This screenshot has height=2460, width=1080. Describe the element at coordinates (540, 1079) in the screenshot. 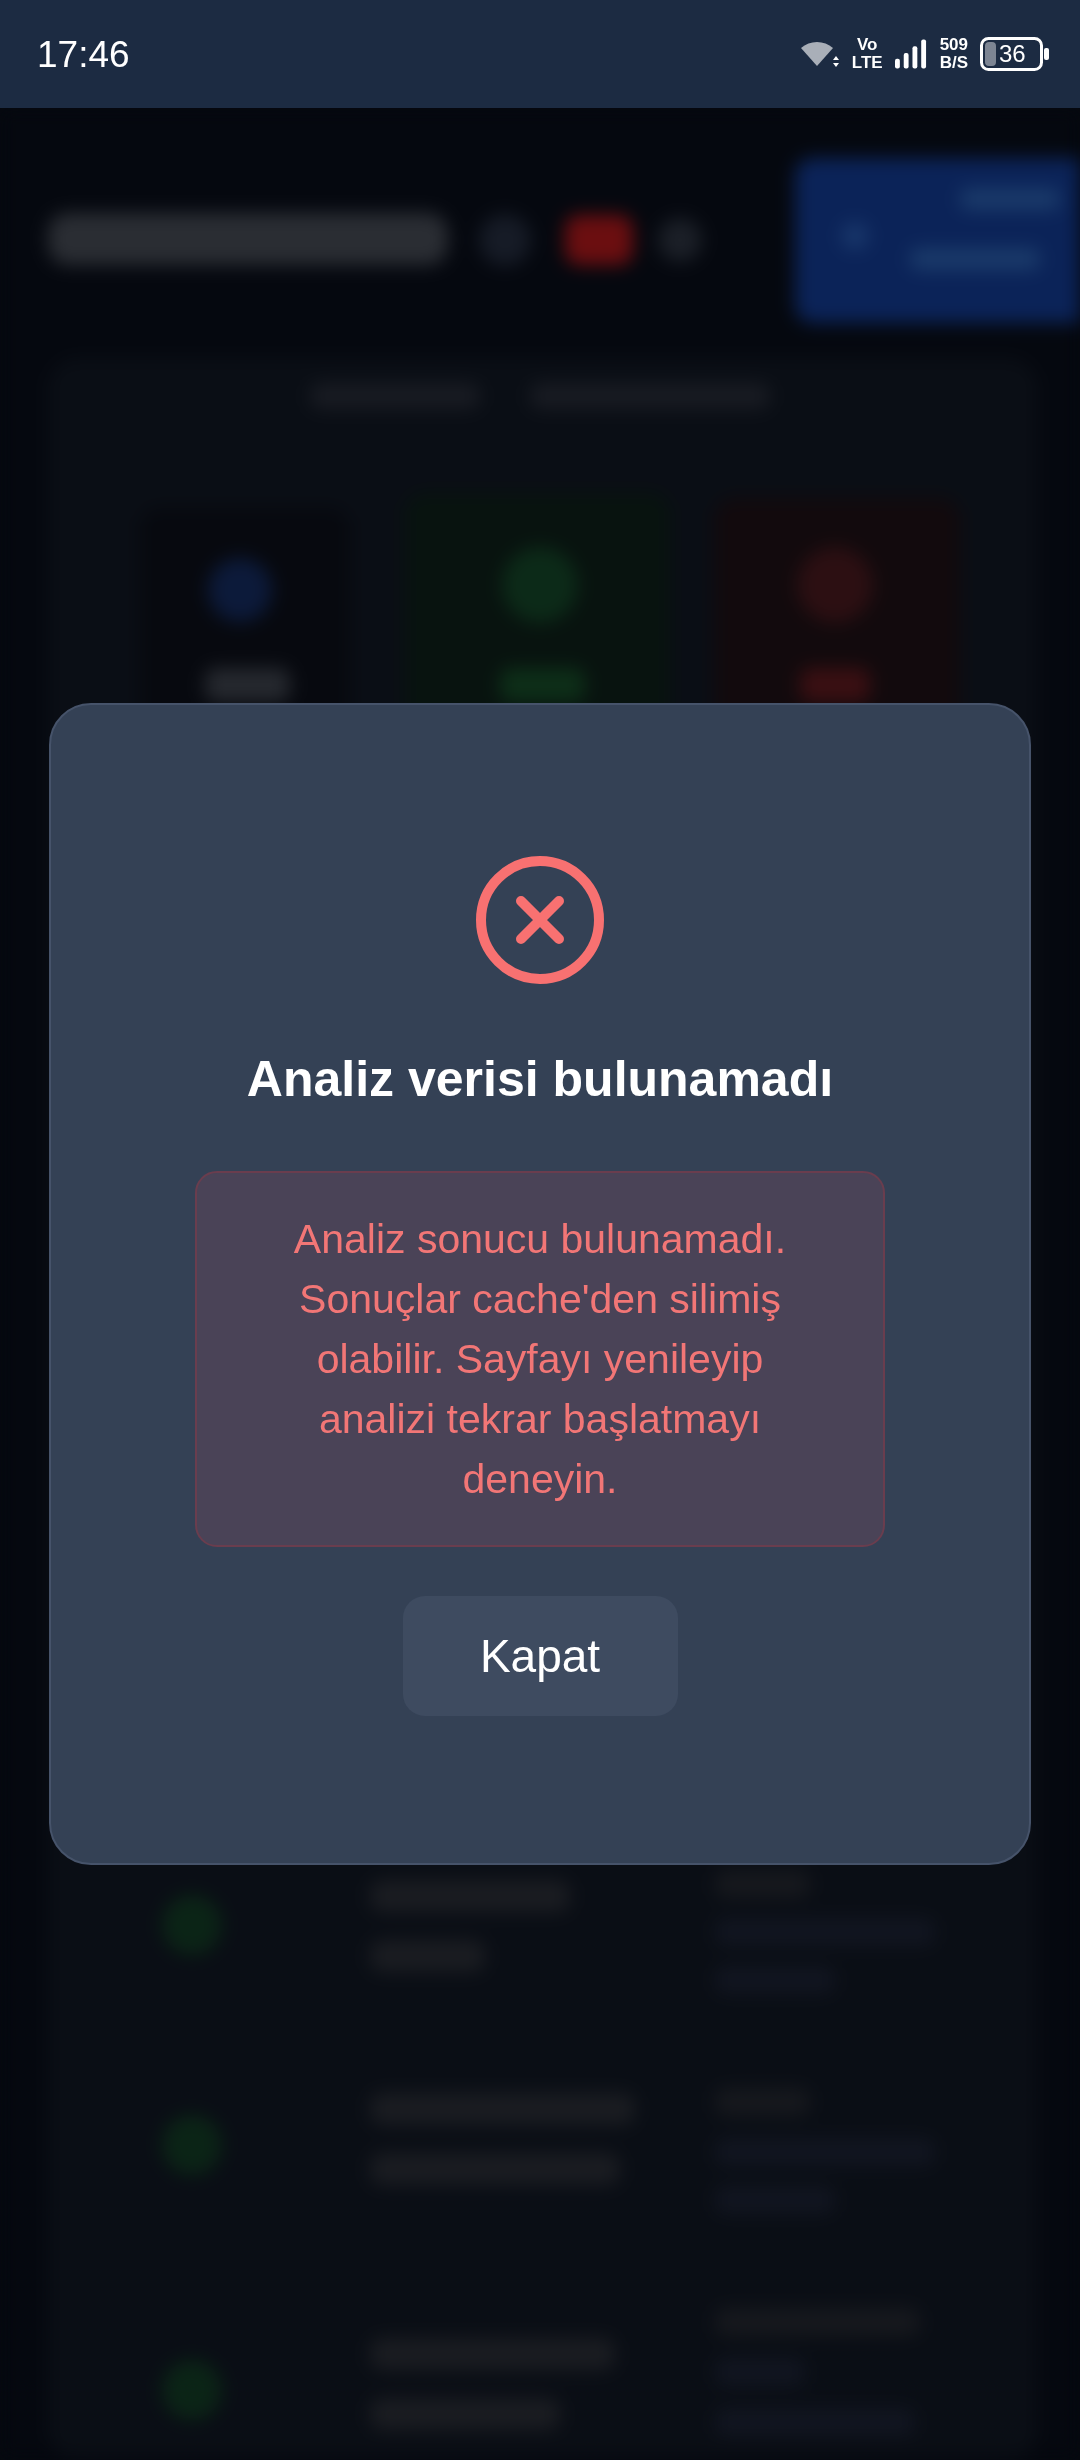

I see `dialog-title: Analiz verisi bulunamadı` at that location.